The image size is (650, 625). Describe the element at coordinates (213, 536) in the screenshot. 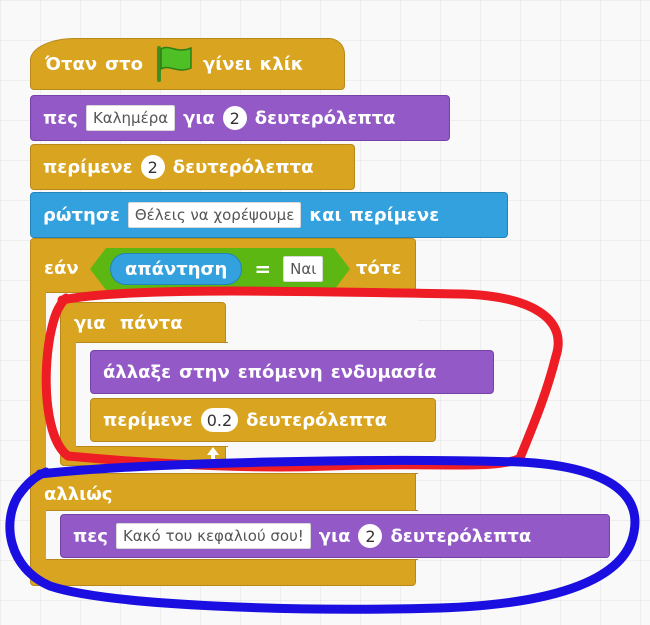

I see `say-text-input: Κακό του κεφαλιού σου!` at that location.